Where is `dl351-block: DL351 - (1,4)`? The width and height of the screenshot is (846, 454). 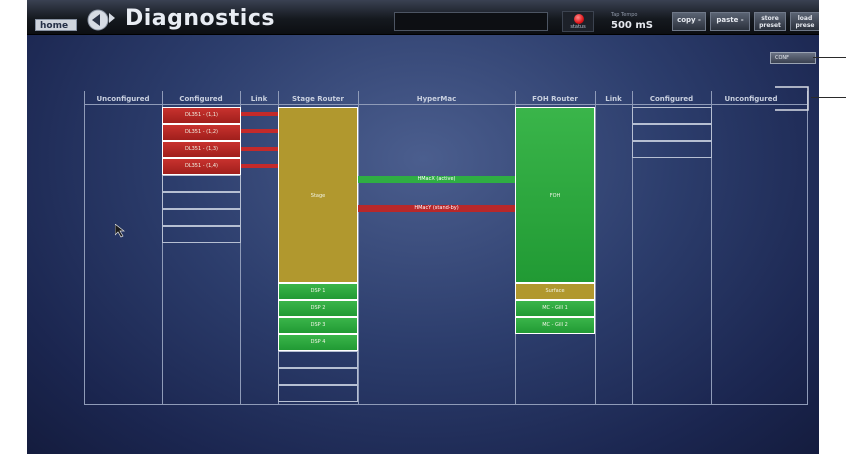
dl351-block: DL351 - (1,4) is located at coordinates (201, 166).